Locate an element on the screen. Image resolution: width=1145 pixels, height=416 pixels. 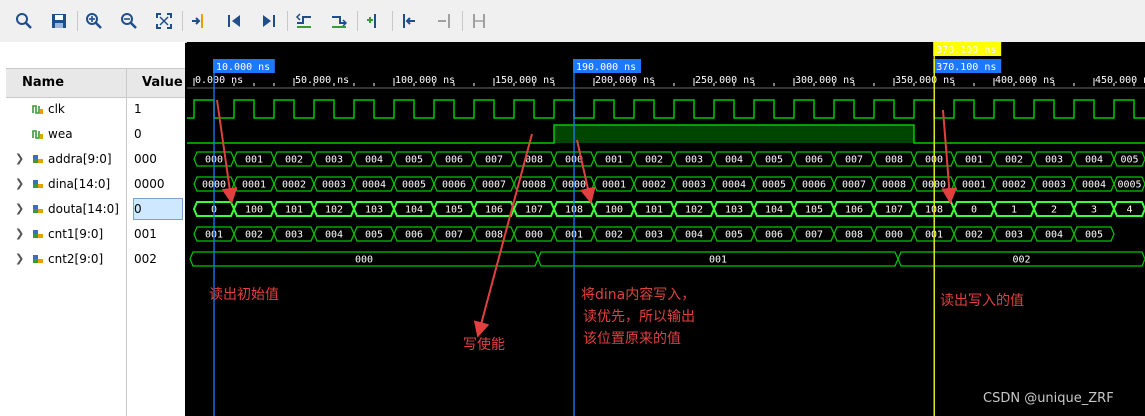
dina-value: 0003 is located at coordinates (694, 185).